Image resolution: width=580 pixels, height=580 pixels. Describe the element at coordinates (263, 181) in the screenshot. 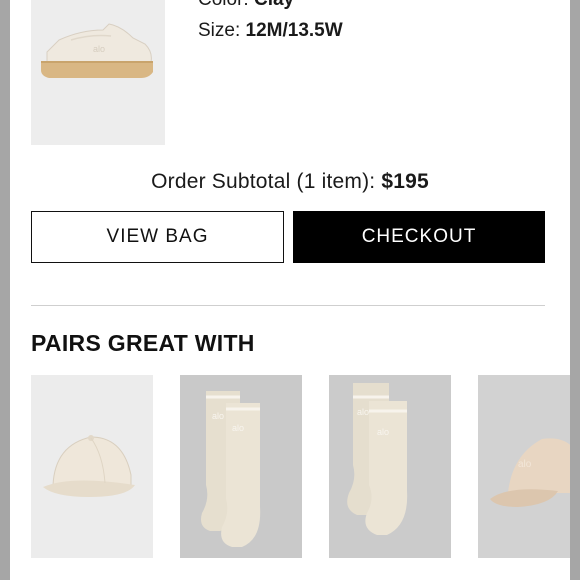

I see `subtotal-label: Order Subtotal (1 item):` at that location.